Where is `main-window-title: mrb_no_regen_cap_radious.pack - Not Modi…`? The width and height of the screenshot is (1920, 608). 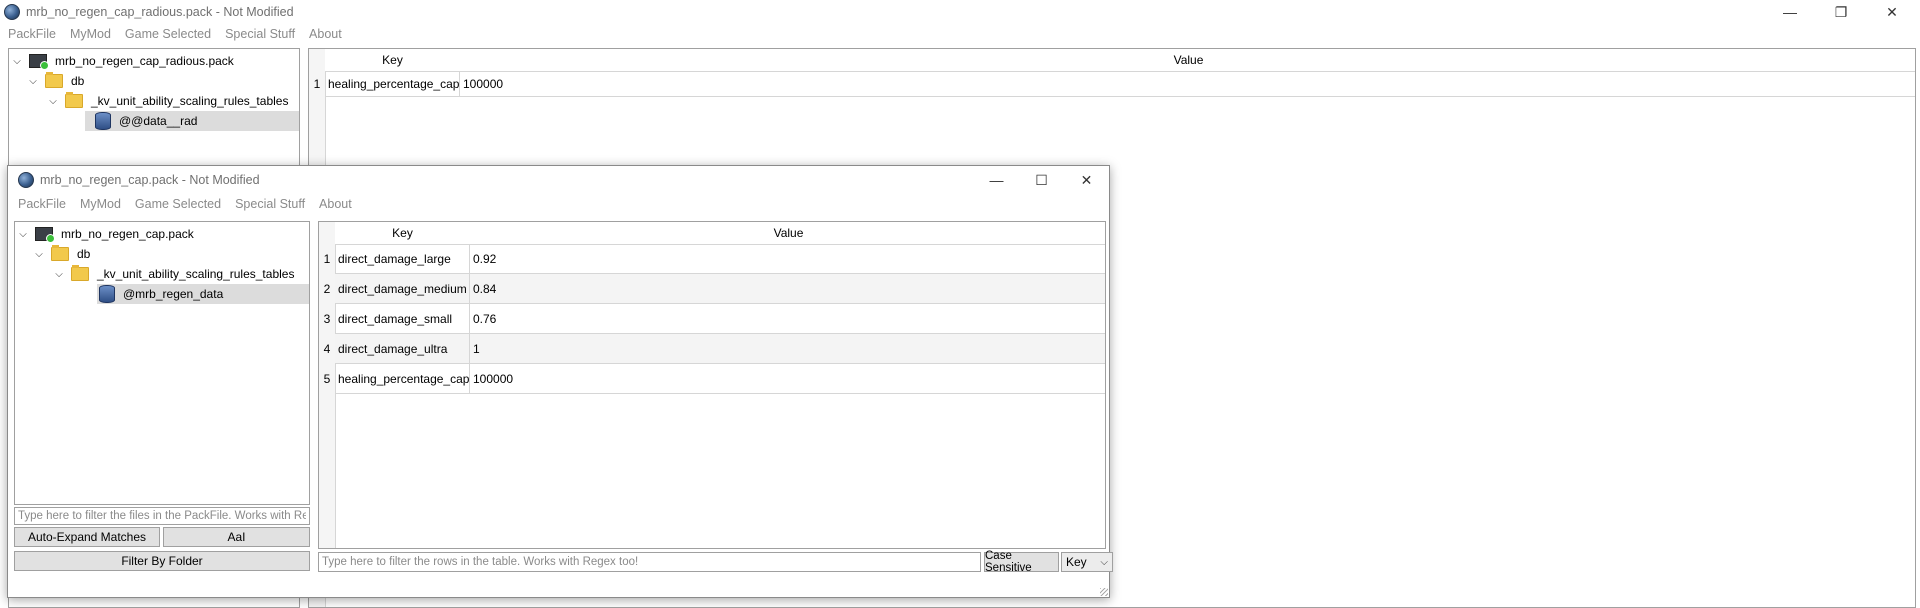 main-window-title: mrb_no_regen_cap_radious.pack - Not Modi… is located at coordinates (160, 12).